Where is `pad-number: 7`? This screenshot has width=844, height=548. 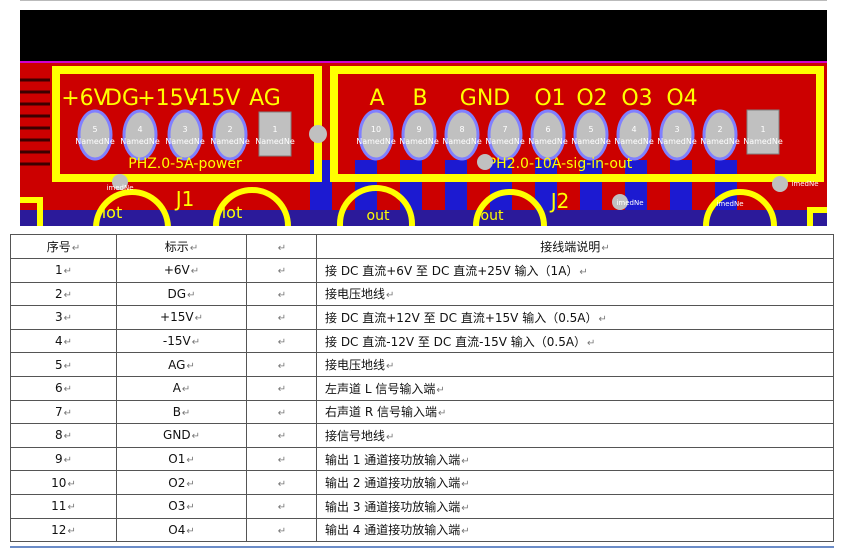 pad-number: 7 is located at coordinates (504, 129).